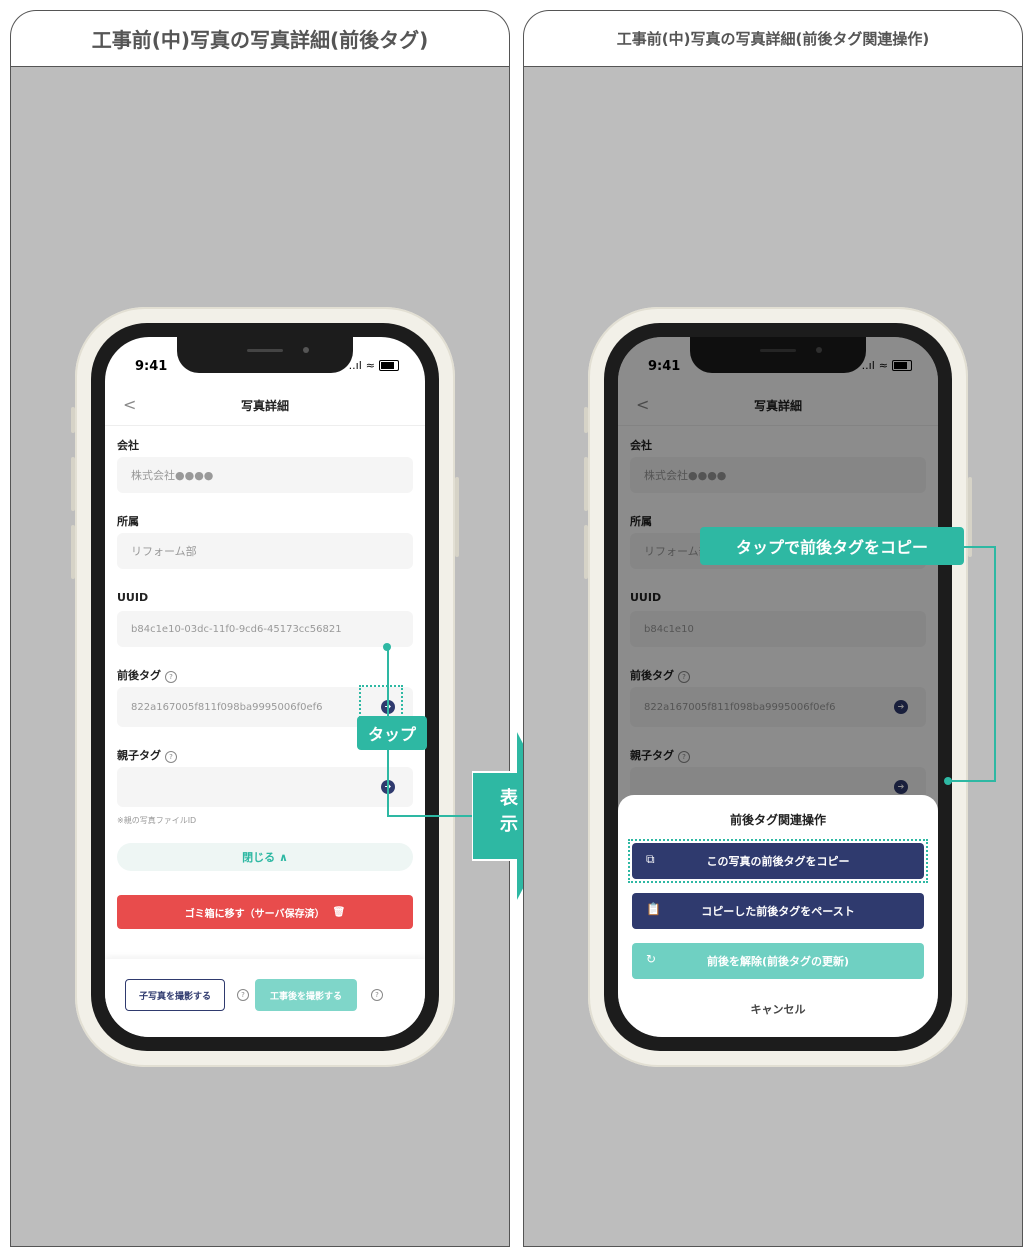  I want to click on cancel-button: キャンセル, so click(778, 1009).